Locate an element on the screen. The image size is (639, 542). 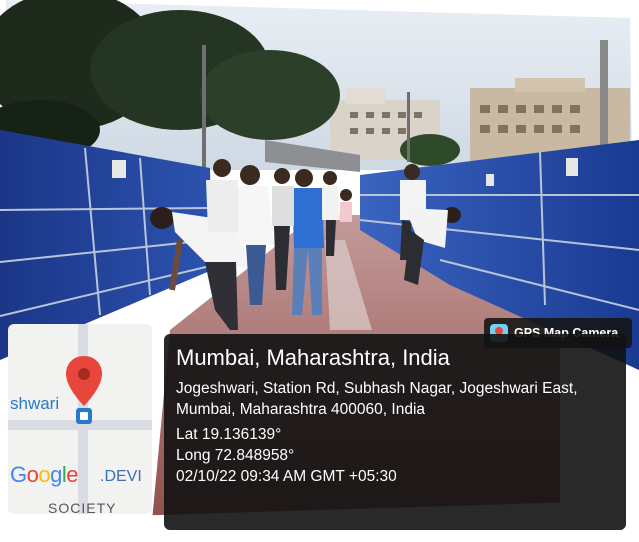
latitude-text: Lat 19.136139° is located at coordinates (229, 434).